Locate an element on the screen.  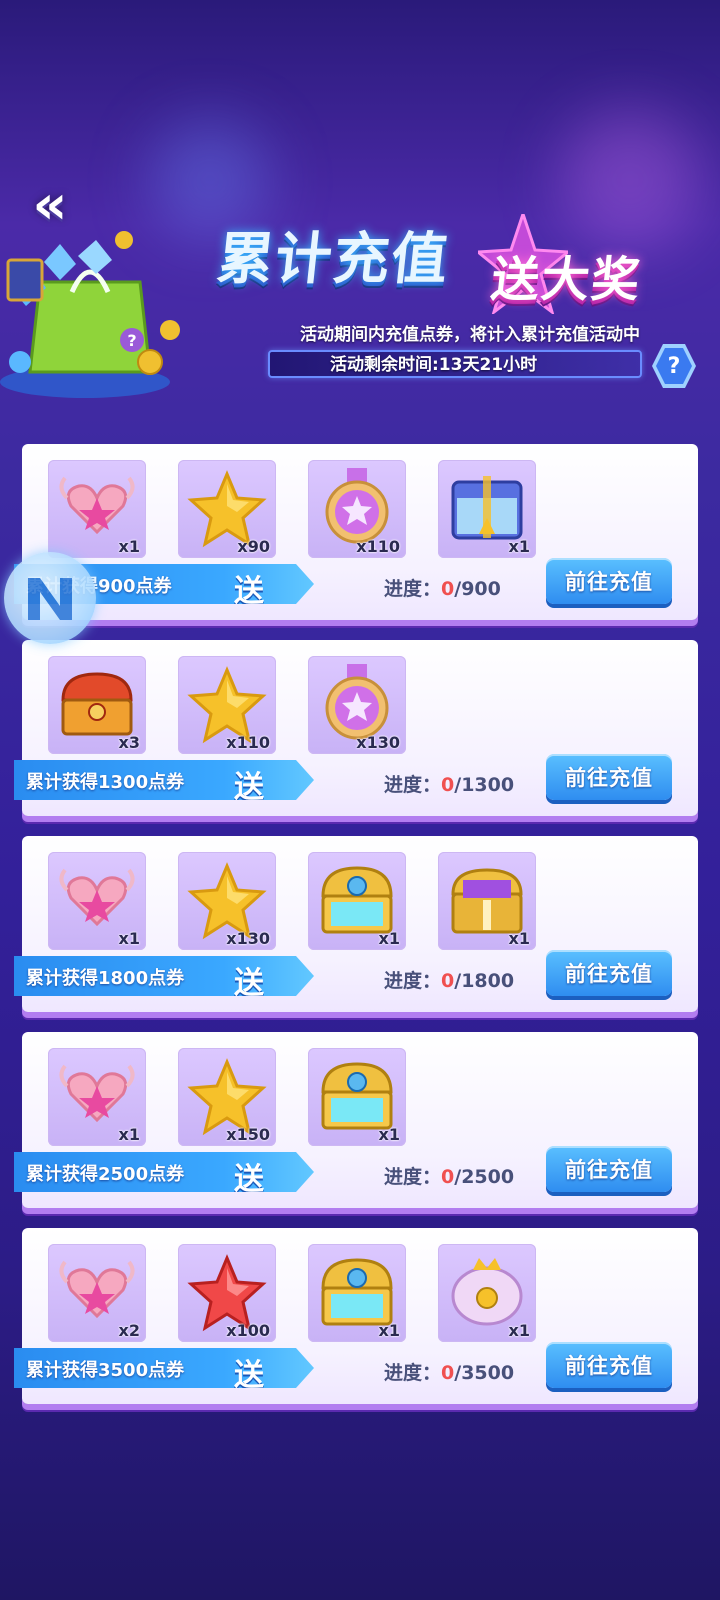
tier-ribbon: 累计获得1300点券 送 is located at coordinates (164, 780).